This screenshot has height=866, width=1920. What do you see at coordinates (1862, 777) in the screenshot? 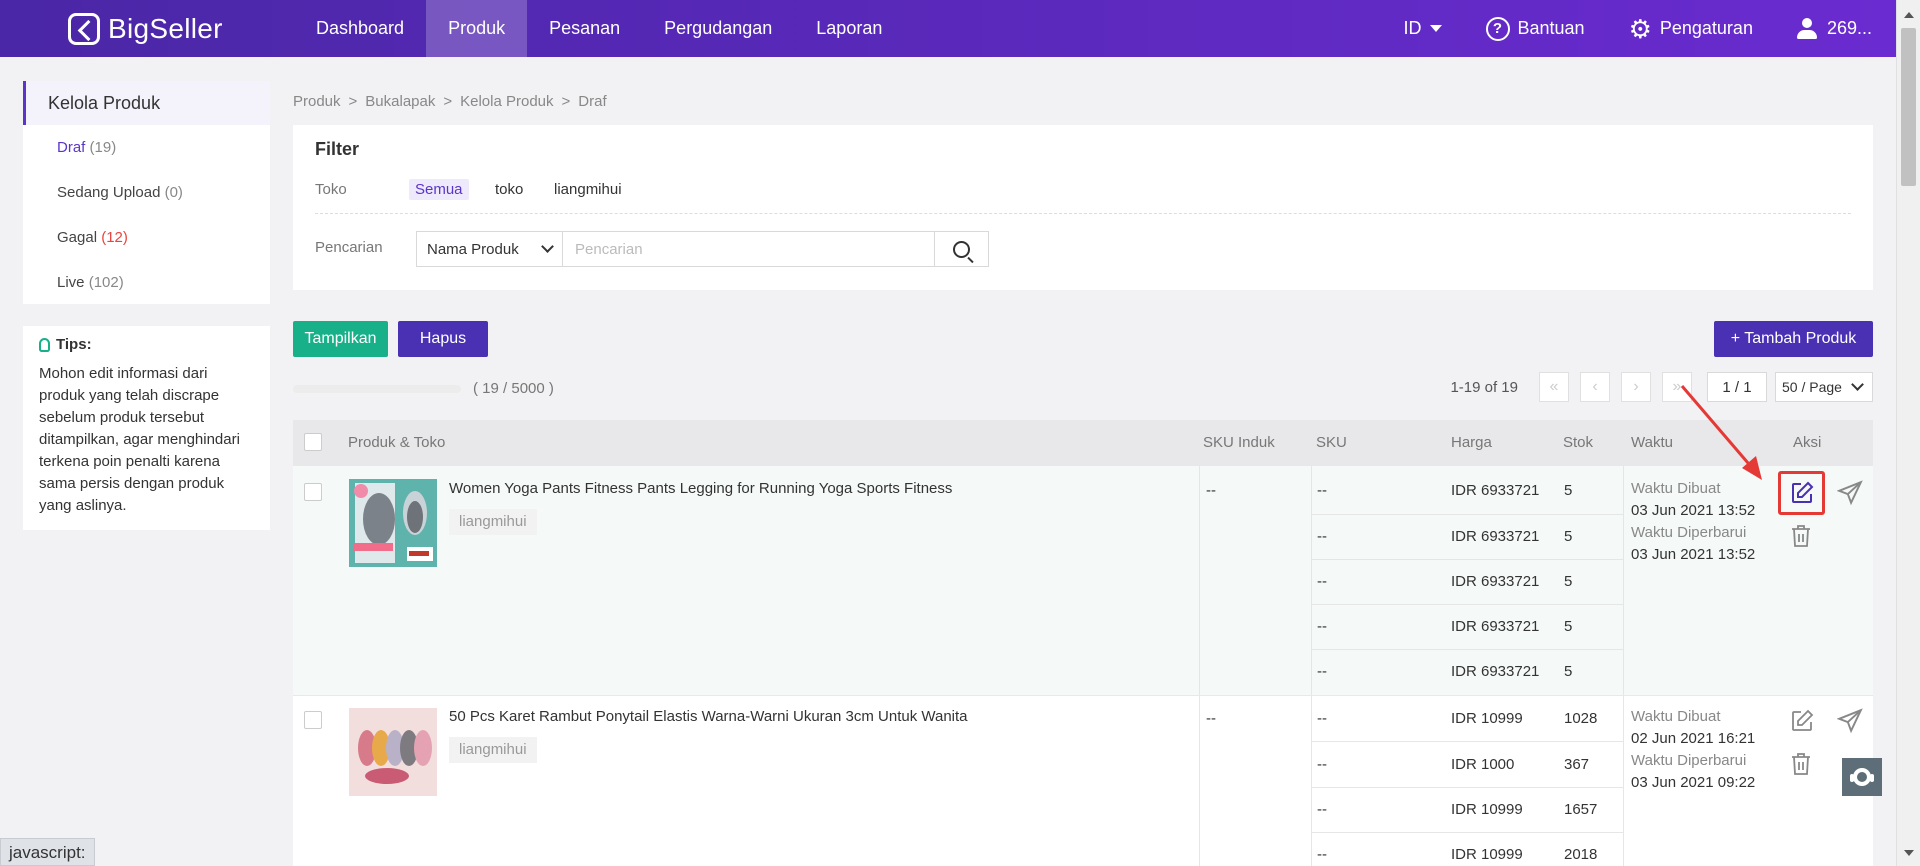
I see `customer-support-icon` at bounding box center [1862, 777].